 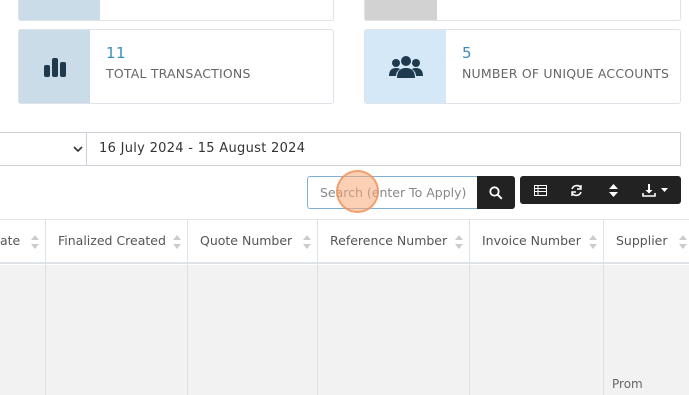 What do you see at coordinates (392, 192) in the screenshot?
I see `search-input: Search (enter To Apply)` at bounding box center [392, 192].